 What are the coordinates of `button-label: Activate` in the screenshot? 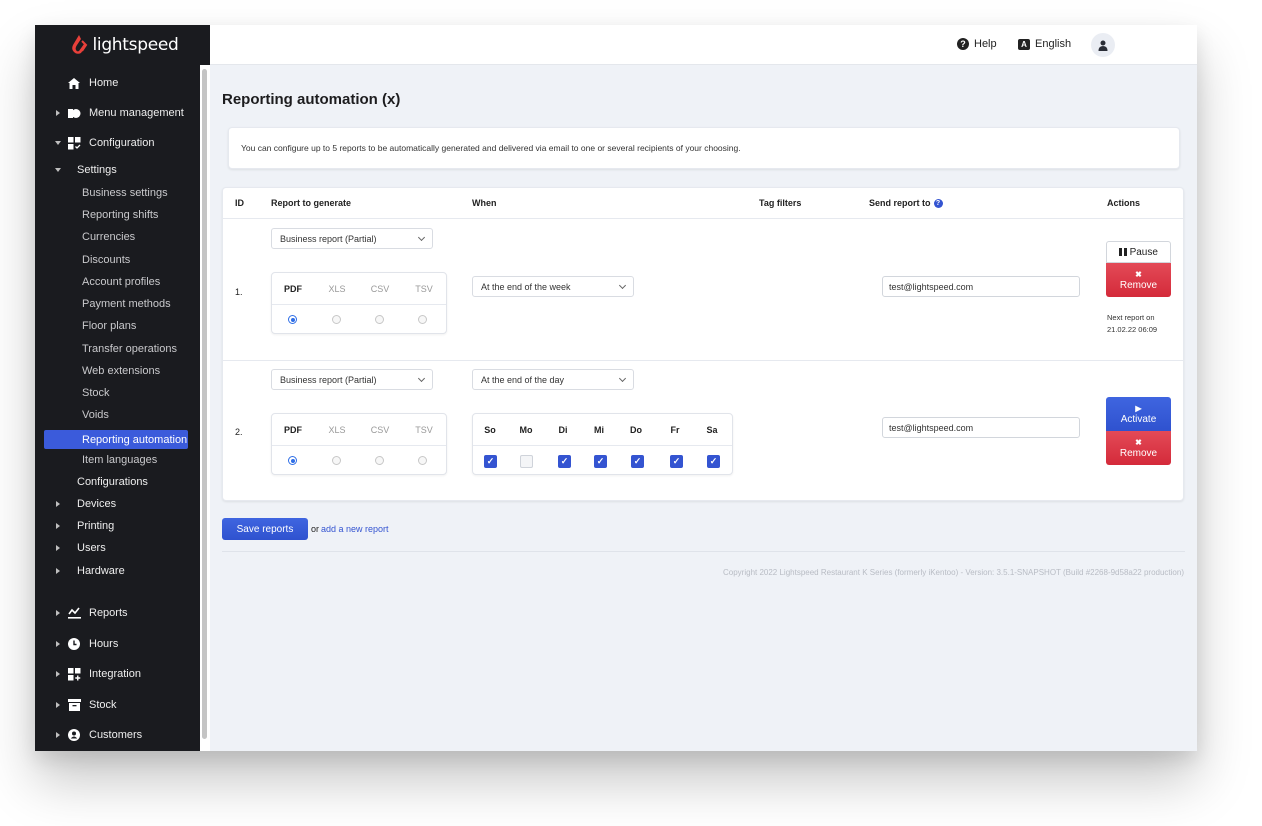 It's located at (1138, 419).